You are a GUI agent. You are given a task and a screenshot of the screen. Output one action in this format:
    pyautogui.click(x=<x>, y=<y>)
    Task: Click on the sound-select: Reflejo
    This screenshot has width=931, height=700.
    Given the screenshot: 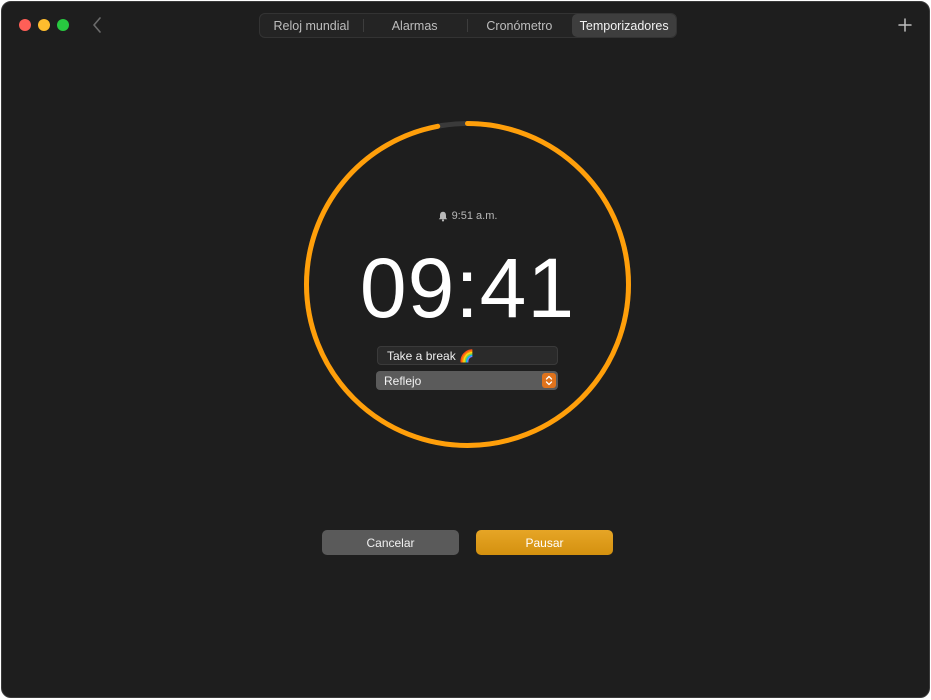 What is the action you would take?
    pyautogui.click(x=467, y=380)
    